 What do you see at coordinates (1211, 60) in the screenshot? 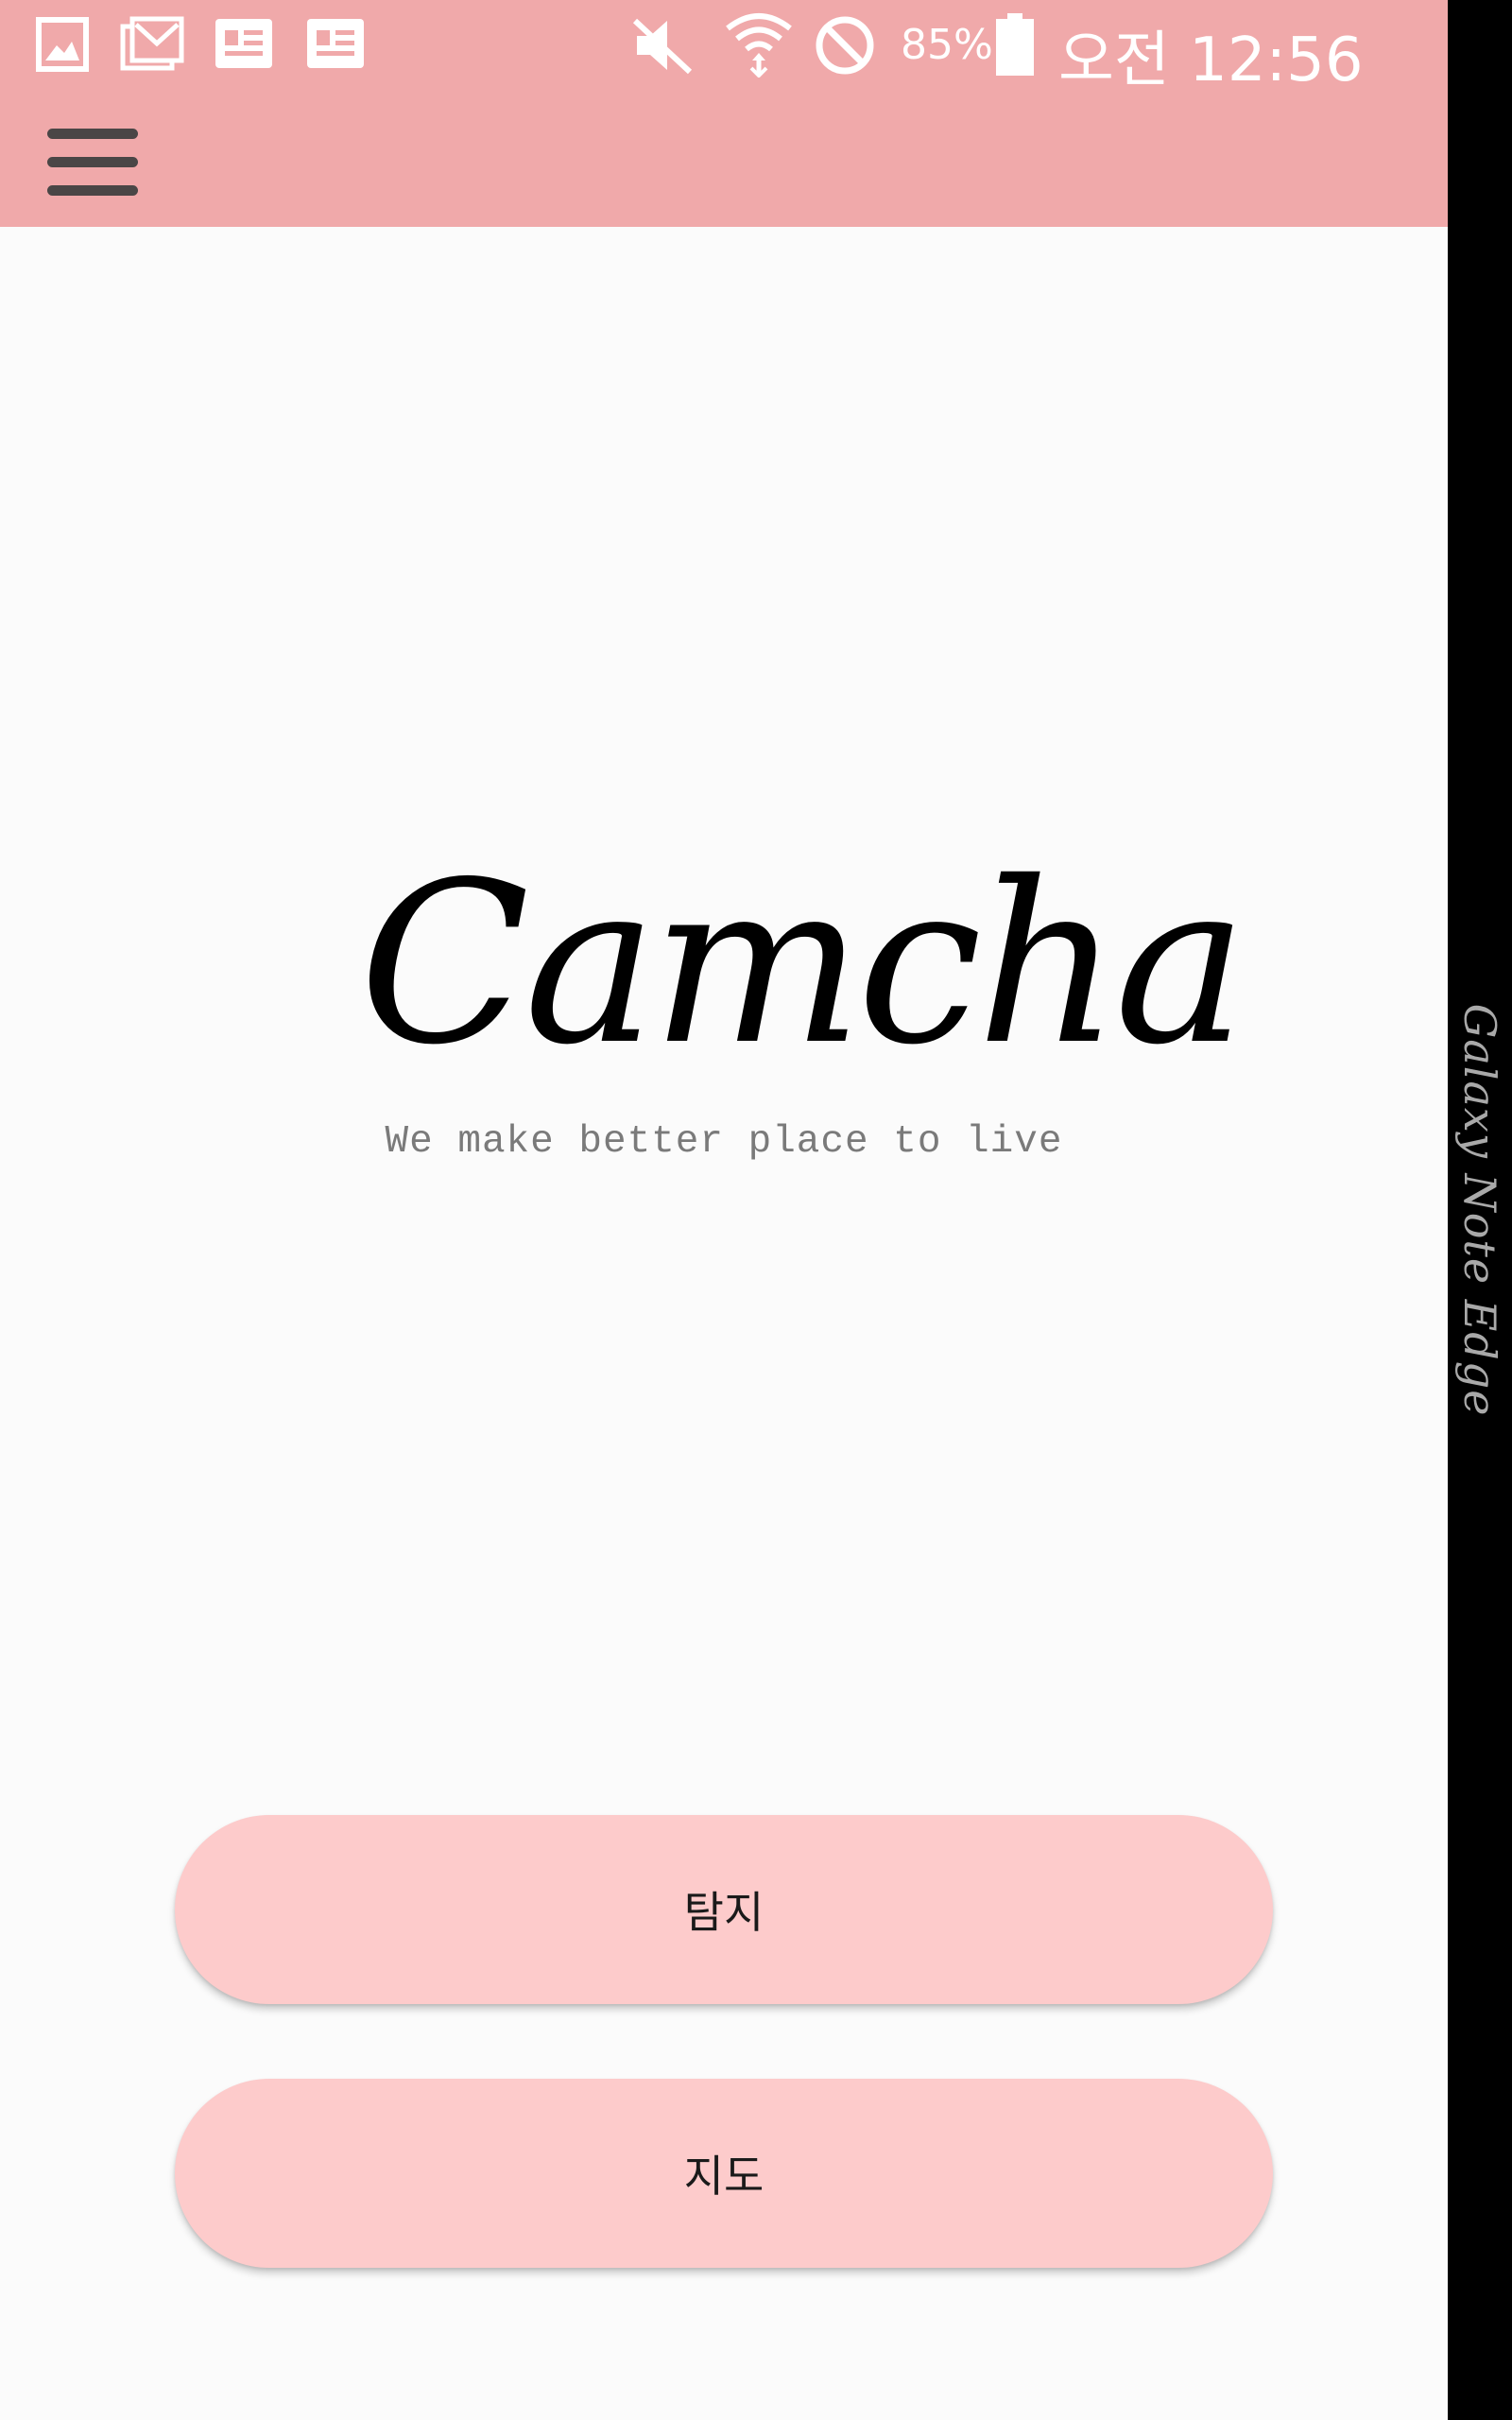
I see `clock: 오전 12:56` at bounding box center [1211, 60].